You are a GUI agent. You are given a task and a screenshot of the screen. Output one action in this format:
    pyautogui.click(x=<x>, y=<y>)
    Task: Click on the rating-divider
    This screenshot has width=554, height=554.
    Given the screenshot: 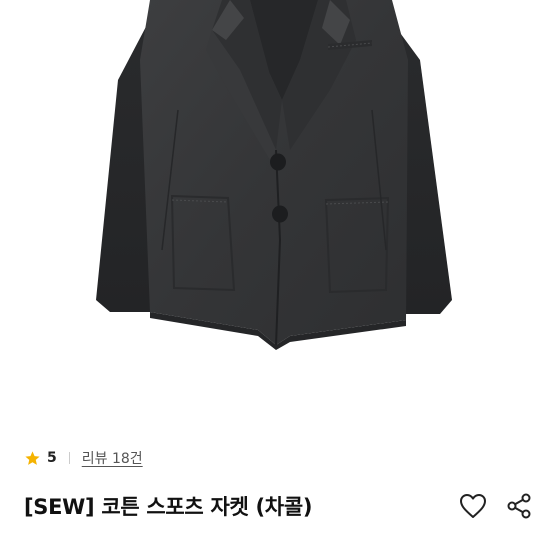 What is the action you would take?
    pyautogui.click(x=69, y=458)
    